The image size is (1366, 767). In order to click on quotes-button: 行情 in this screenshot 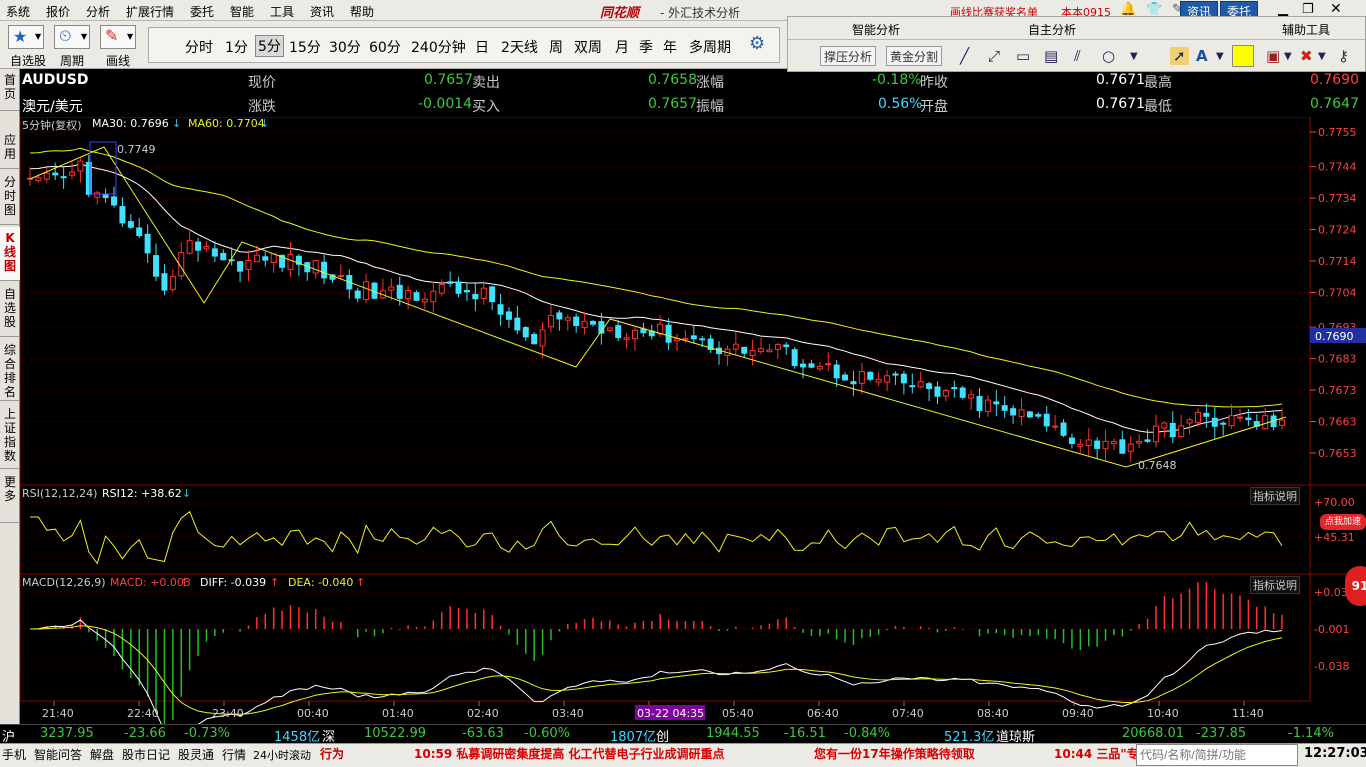, I will do `click(234, 754)`.